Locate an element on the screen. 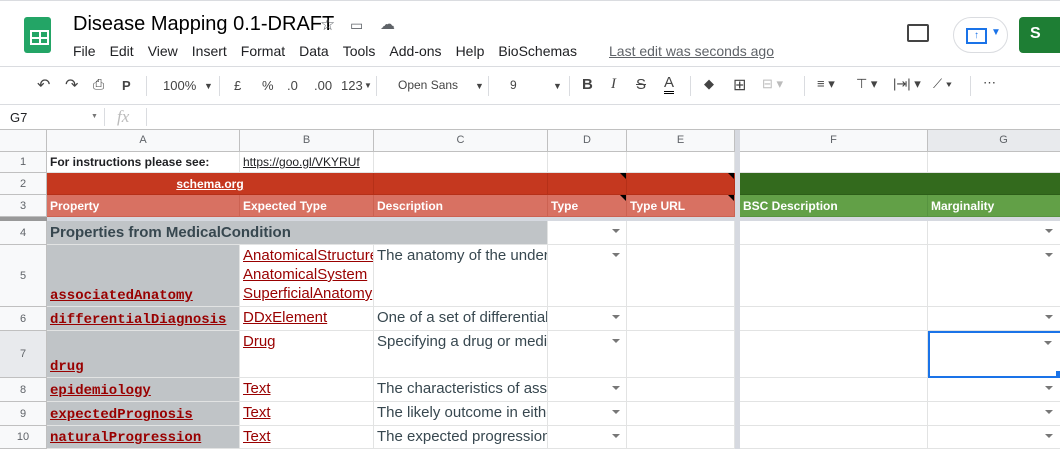  selected-cell-g7 is located at coordinates (994, 354).